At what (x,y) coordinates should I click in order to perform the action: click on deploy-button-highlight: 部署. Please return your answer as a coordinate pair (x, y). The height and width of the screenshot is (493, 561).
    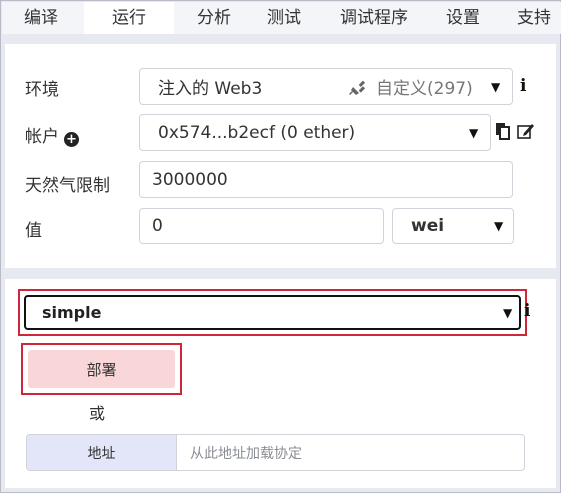
    Looking at the image, I should click on (101, 369).